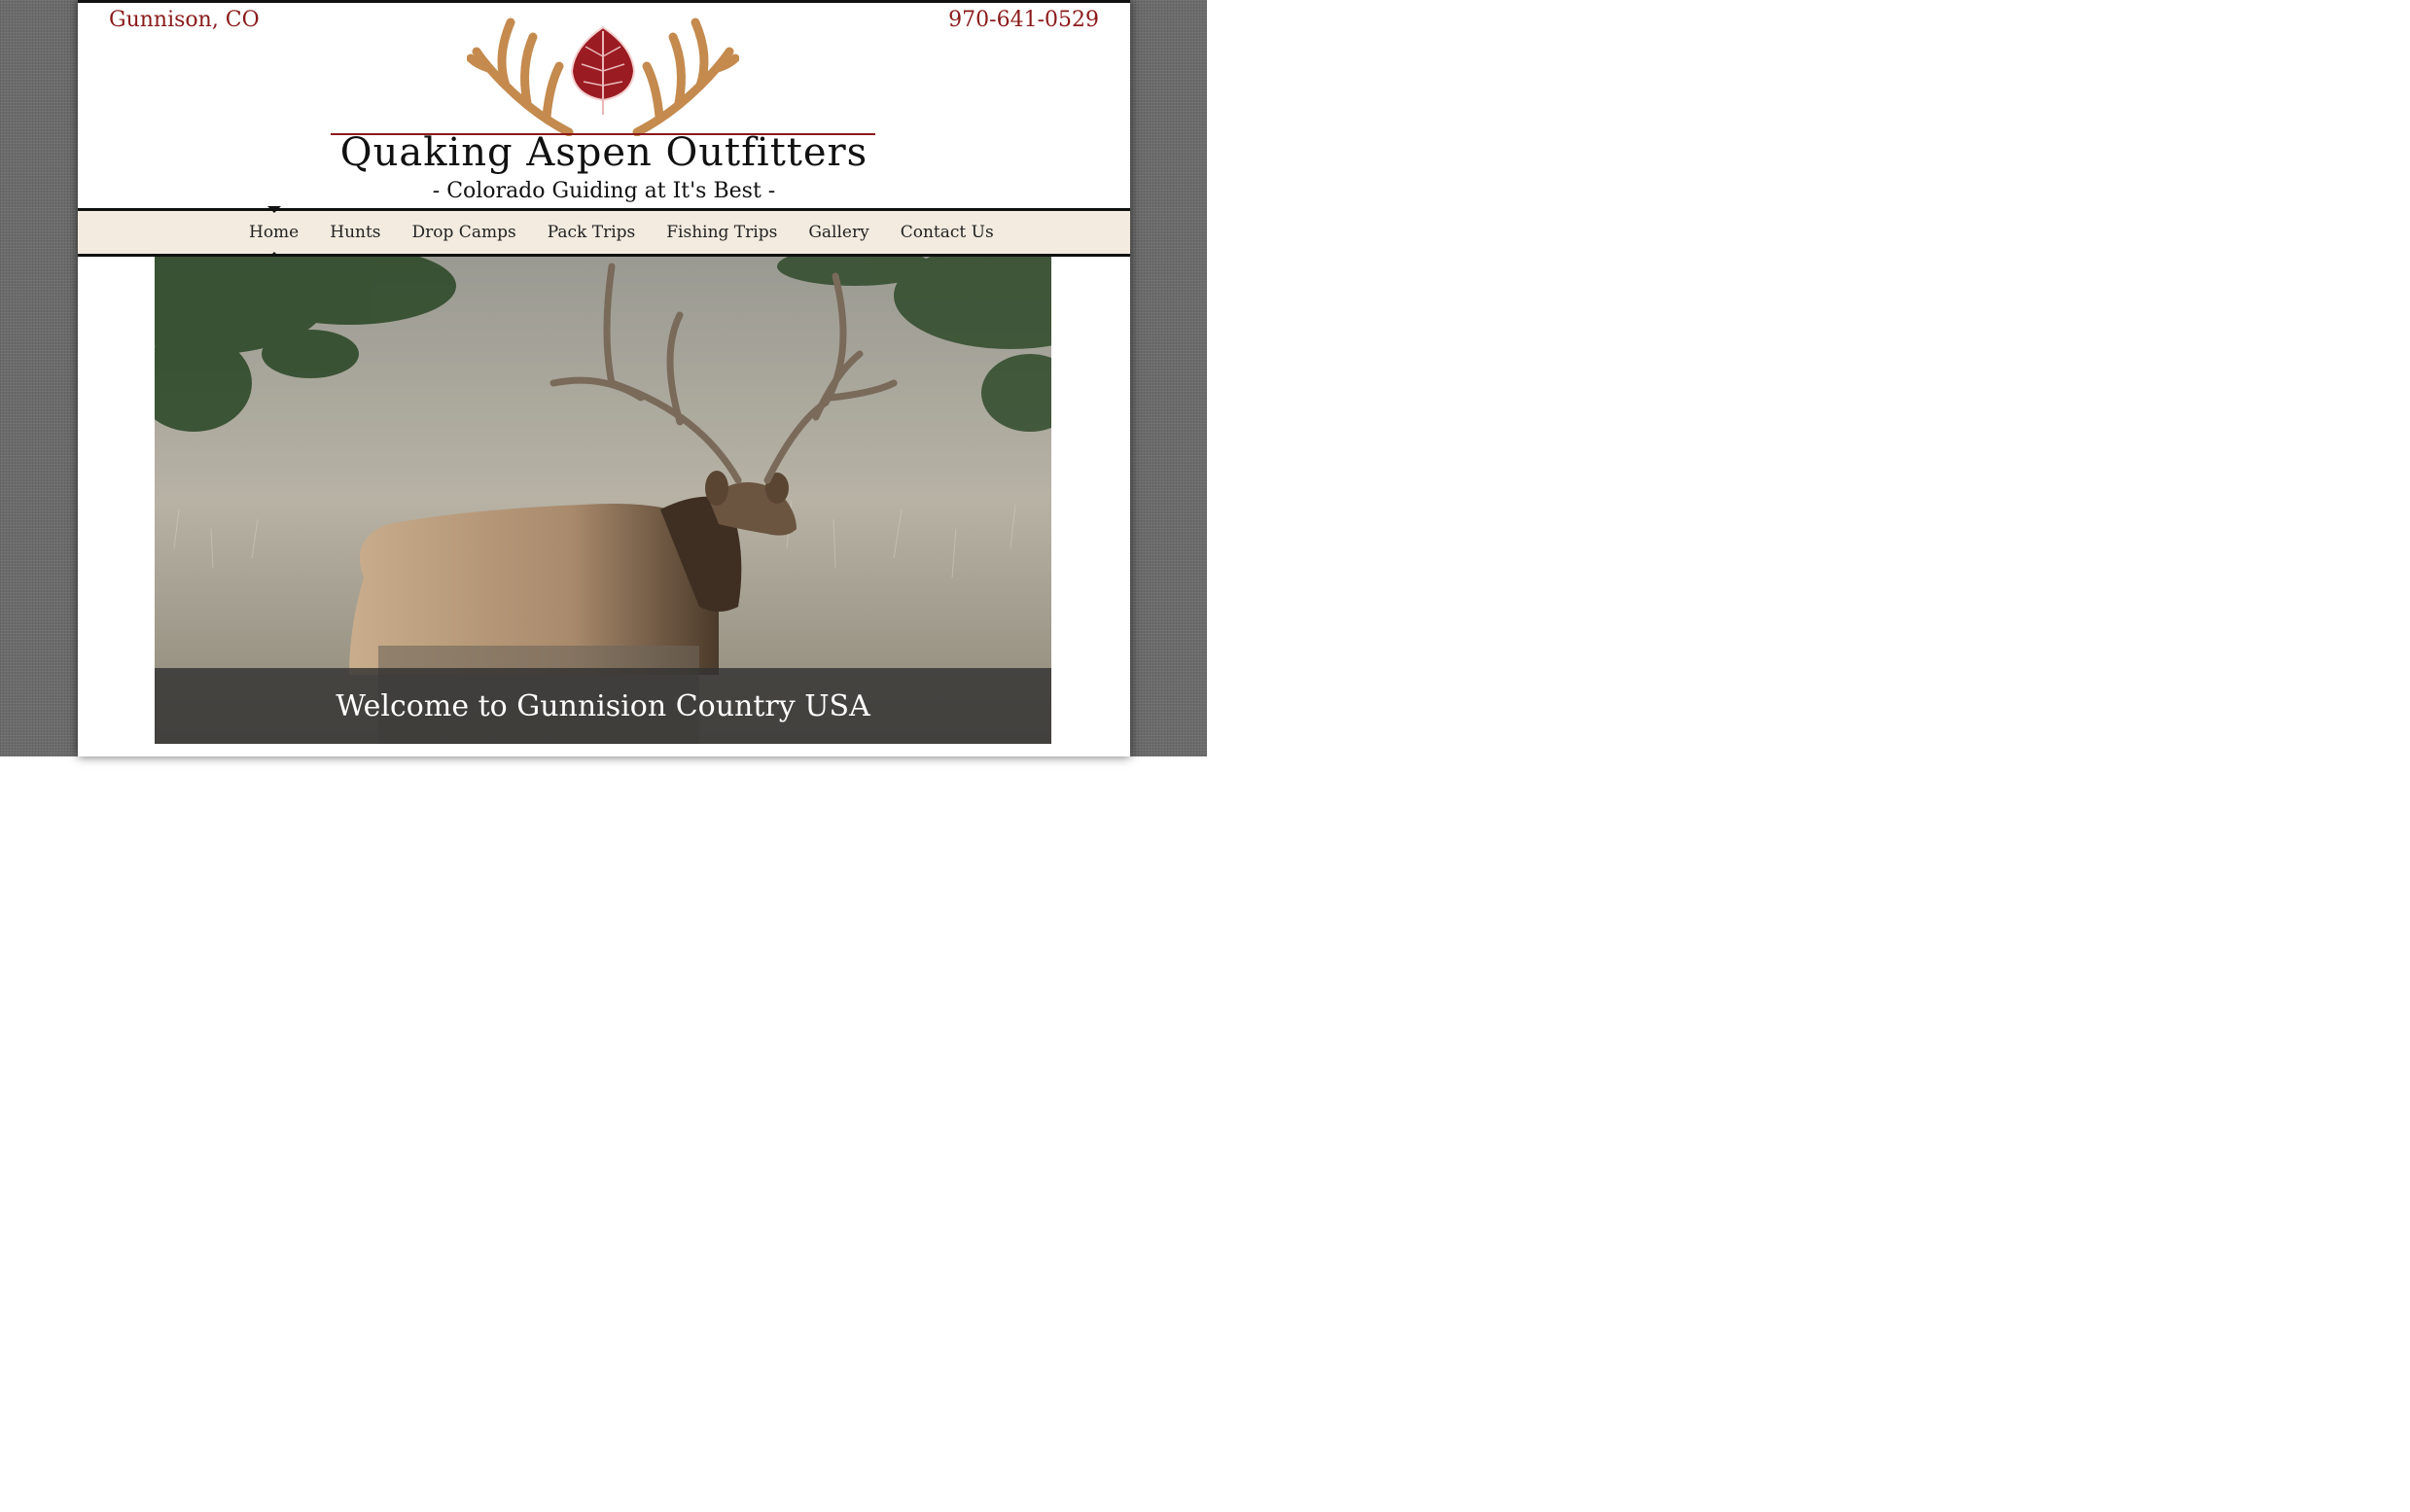 This screenshot has width=2410, height=1512. Describe the element at coordinates (464, 232) in the screenshot. I see `nav-item-drop-camps: Drop Camps` at that location.